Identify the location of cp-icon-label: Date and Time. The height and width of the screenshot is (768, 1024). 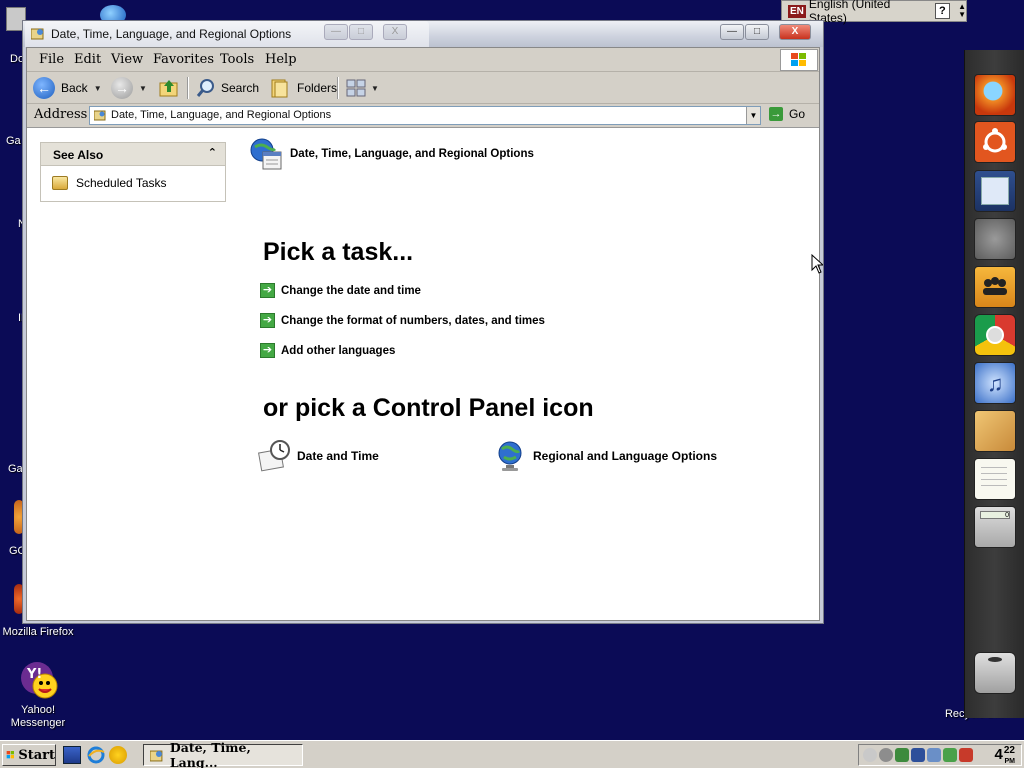
(338, 456).